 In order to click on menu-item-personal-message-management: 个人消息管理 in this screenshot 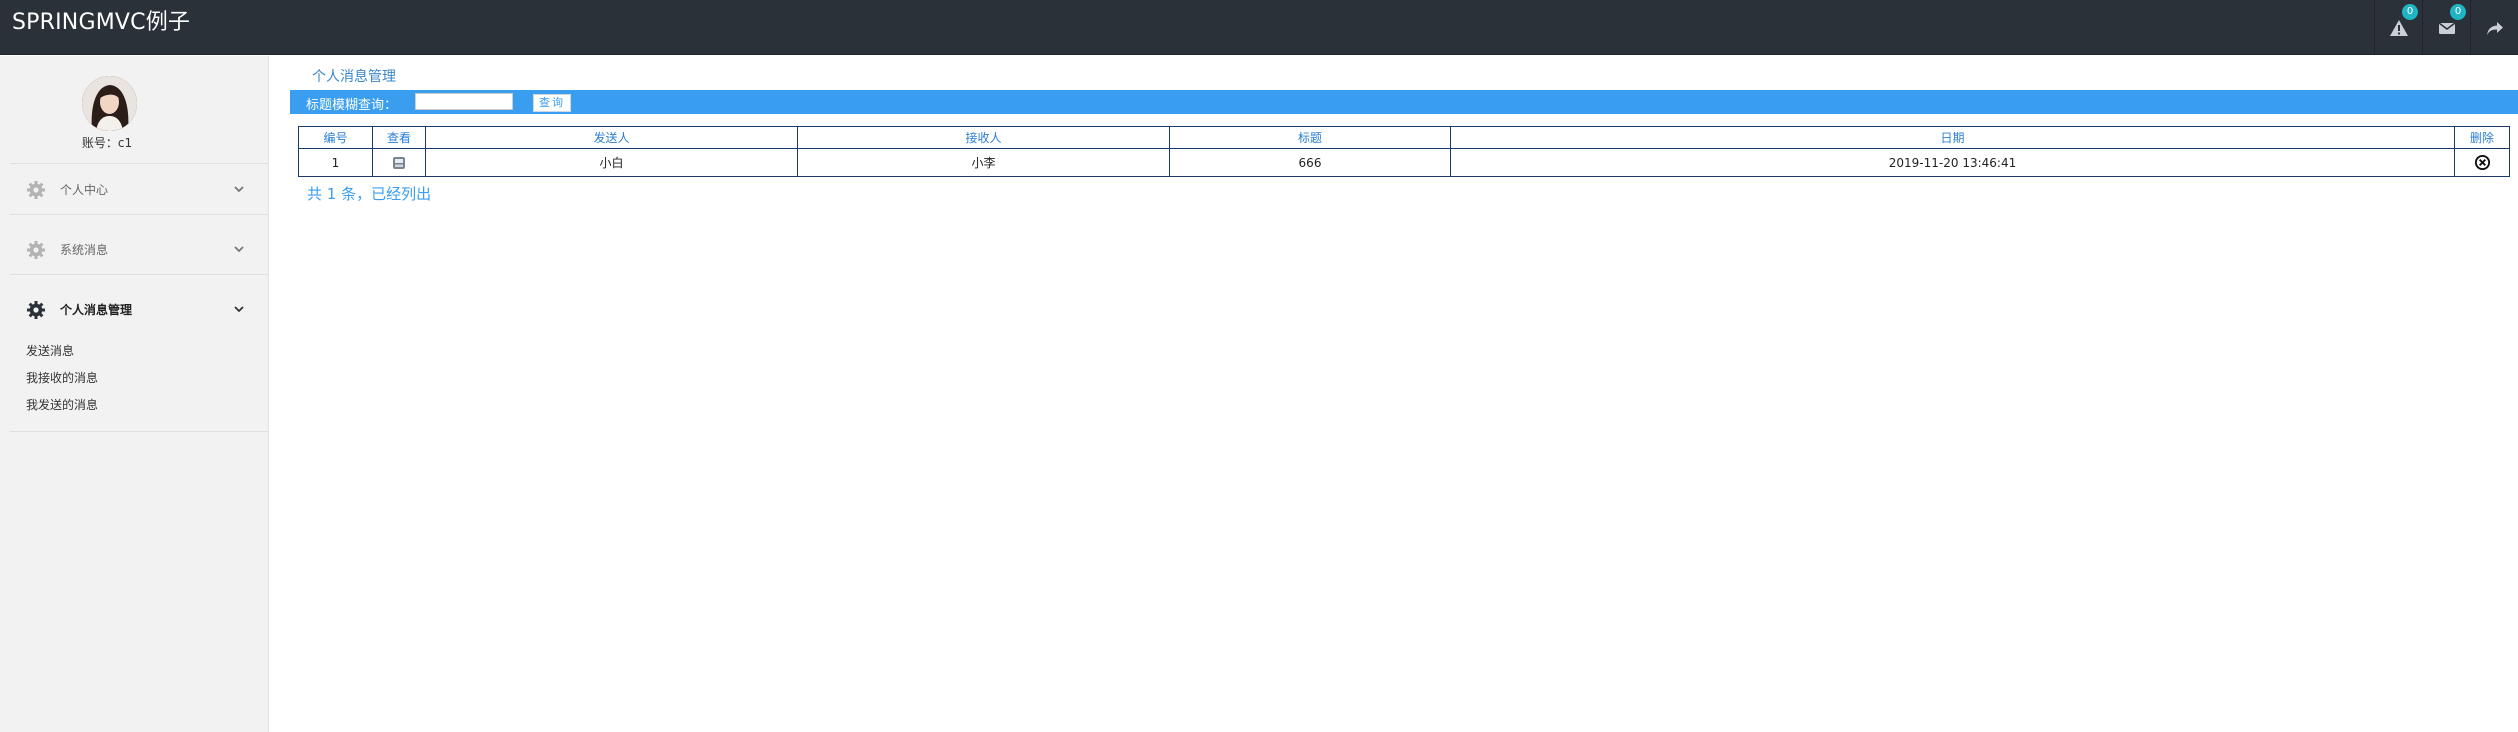, I will do `click(134, 309)`.